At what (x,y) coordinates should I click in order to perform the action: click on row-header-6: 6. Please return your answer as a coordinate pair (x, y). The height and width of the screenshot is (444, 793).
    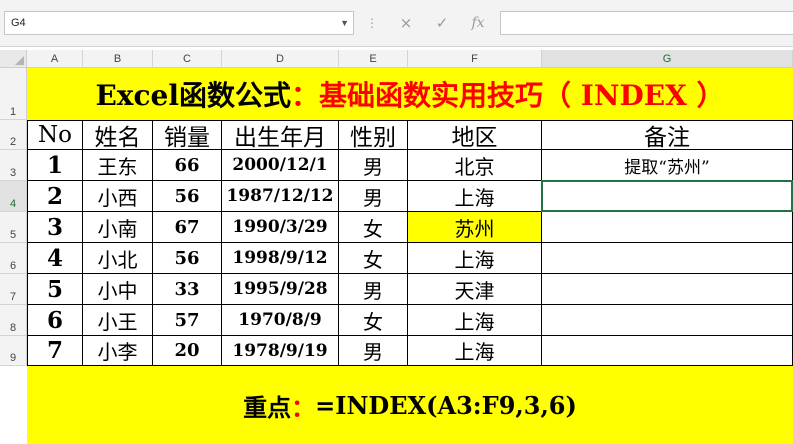
    Looking at the image, I should click on (13, 258).